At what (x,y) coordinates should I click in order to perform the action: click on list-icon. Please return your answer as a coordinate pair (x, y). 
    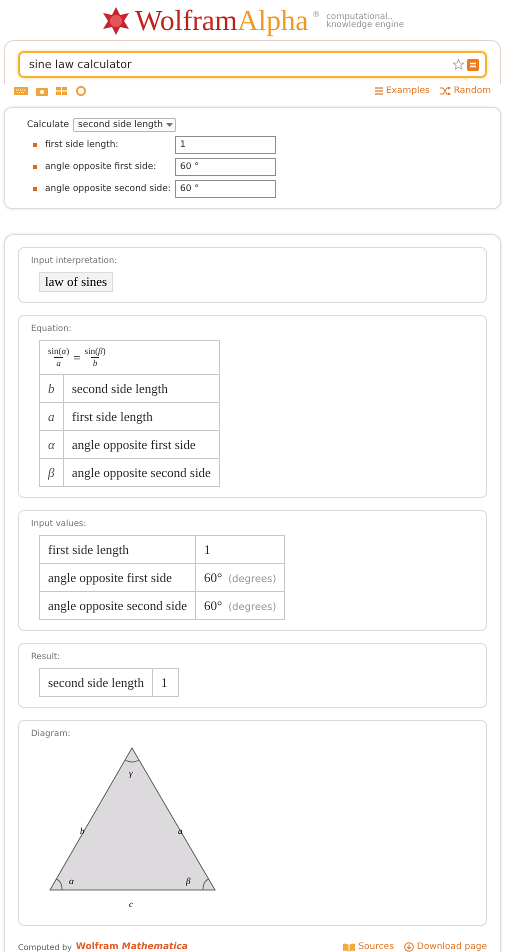
    Looking at the image, I should click on (379, 91).